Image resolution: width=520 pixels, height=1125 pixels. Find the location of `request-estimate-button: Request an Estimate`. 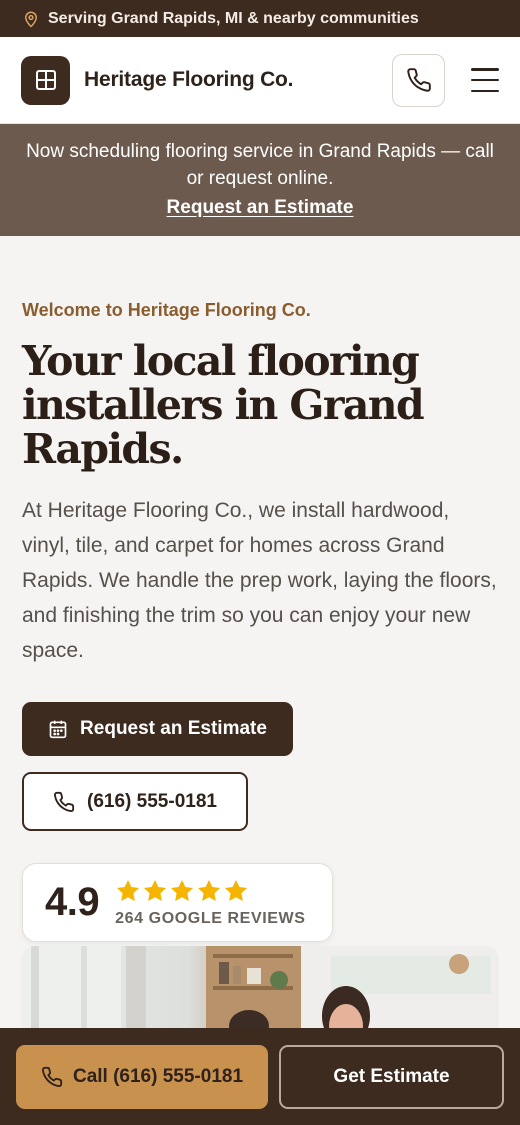

request-estimate-button: Request an Estimate is located at coordinates (157, 729).